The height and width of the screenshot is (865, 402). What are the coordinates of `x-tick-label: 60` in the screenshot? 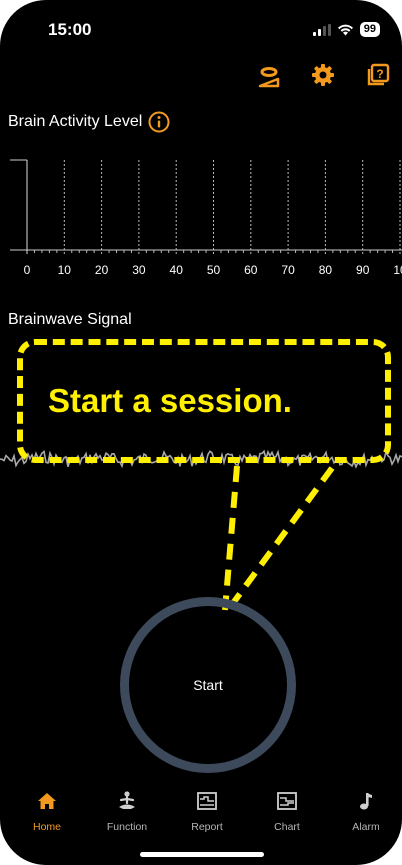 It's located at (251, 270).